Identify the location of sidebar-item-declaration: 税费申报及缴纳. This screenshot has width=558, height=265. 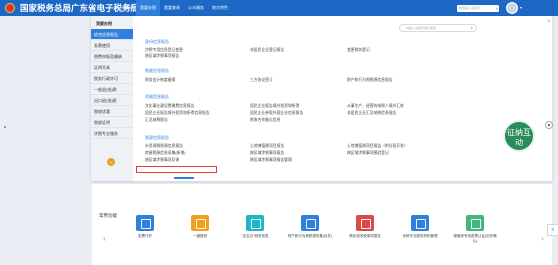
(112, 56).